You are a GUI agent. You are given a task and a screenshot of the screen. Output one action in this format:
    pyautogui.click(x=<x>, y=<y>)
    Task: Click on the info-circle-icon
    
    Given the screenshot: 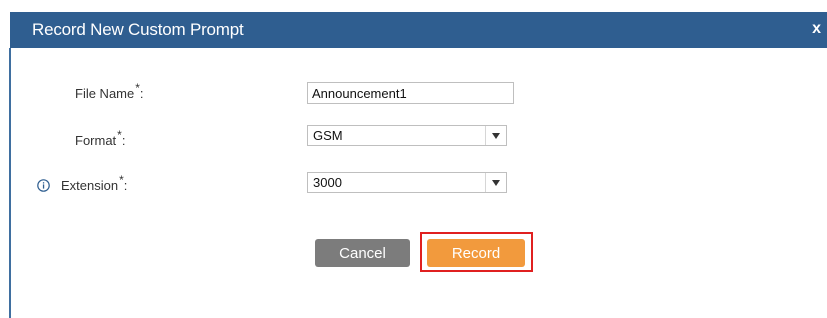 What is the action you would take?
    pyautogui.click(x=43, y=185)
    